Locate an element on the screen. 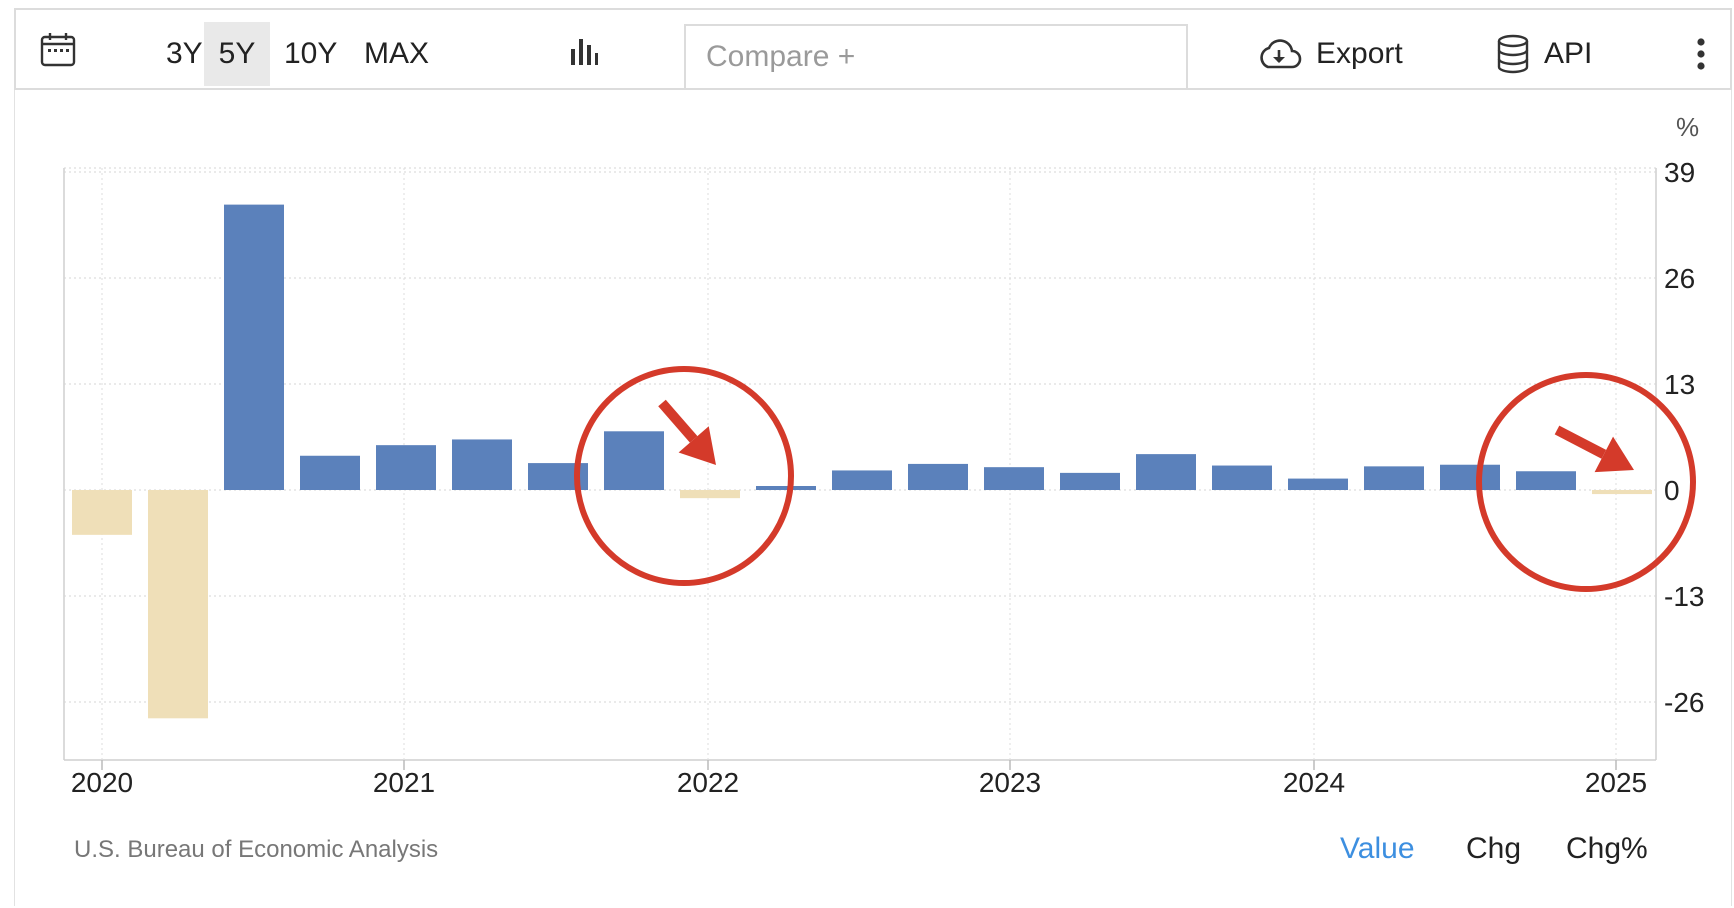 The width and height of the screenshot is (1734, 908). bar-2023-Q4 is located at coordinates (1242, 477).